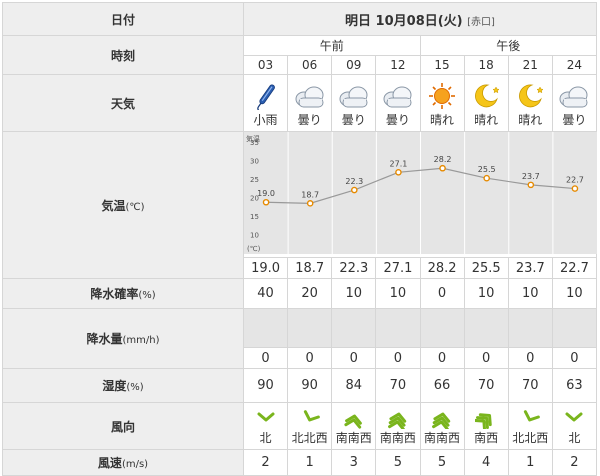 The height and width of the screenshot is (476, 600). Describe the element at coordinates (254, 249) in the screenshot. I see `chart-axis-unit: (℃)` at that location.